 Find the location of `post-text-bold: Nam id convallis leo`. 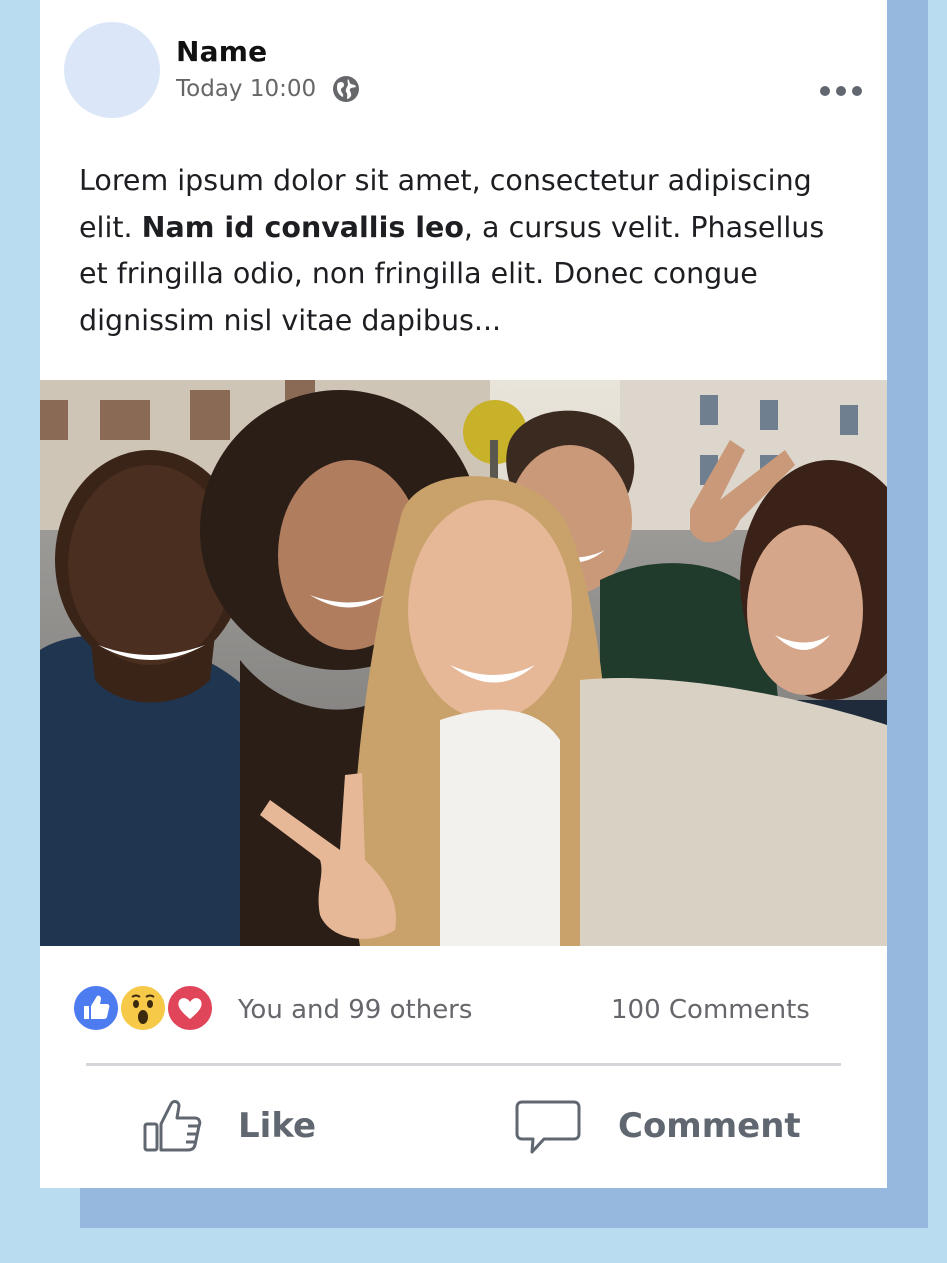

post-text-bold: Nam id convallis leo is located at coordinates (302, 227).